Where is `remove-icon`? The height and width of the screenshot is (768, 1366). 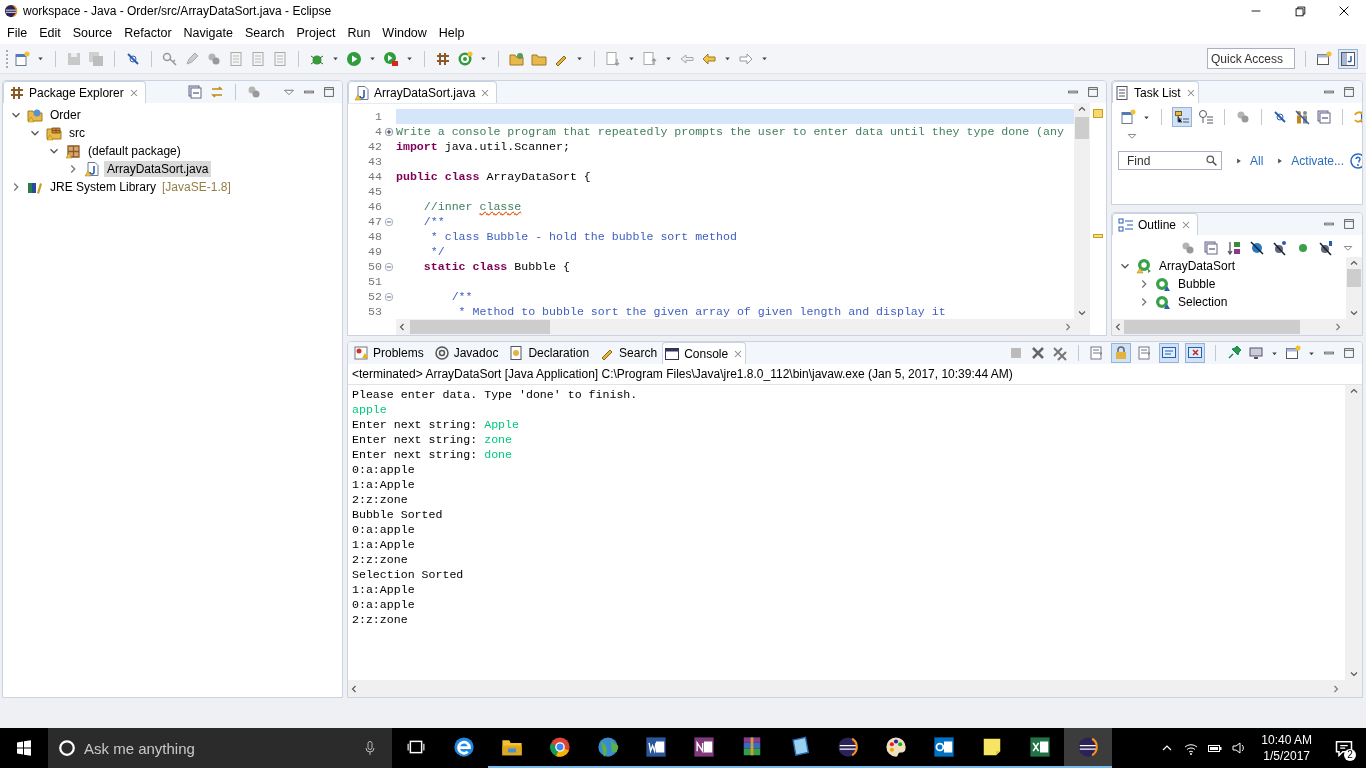 remove-icon is located at coordinates (1038, 353).